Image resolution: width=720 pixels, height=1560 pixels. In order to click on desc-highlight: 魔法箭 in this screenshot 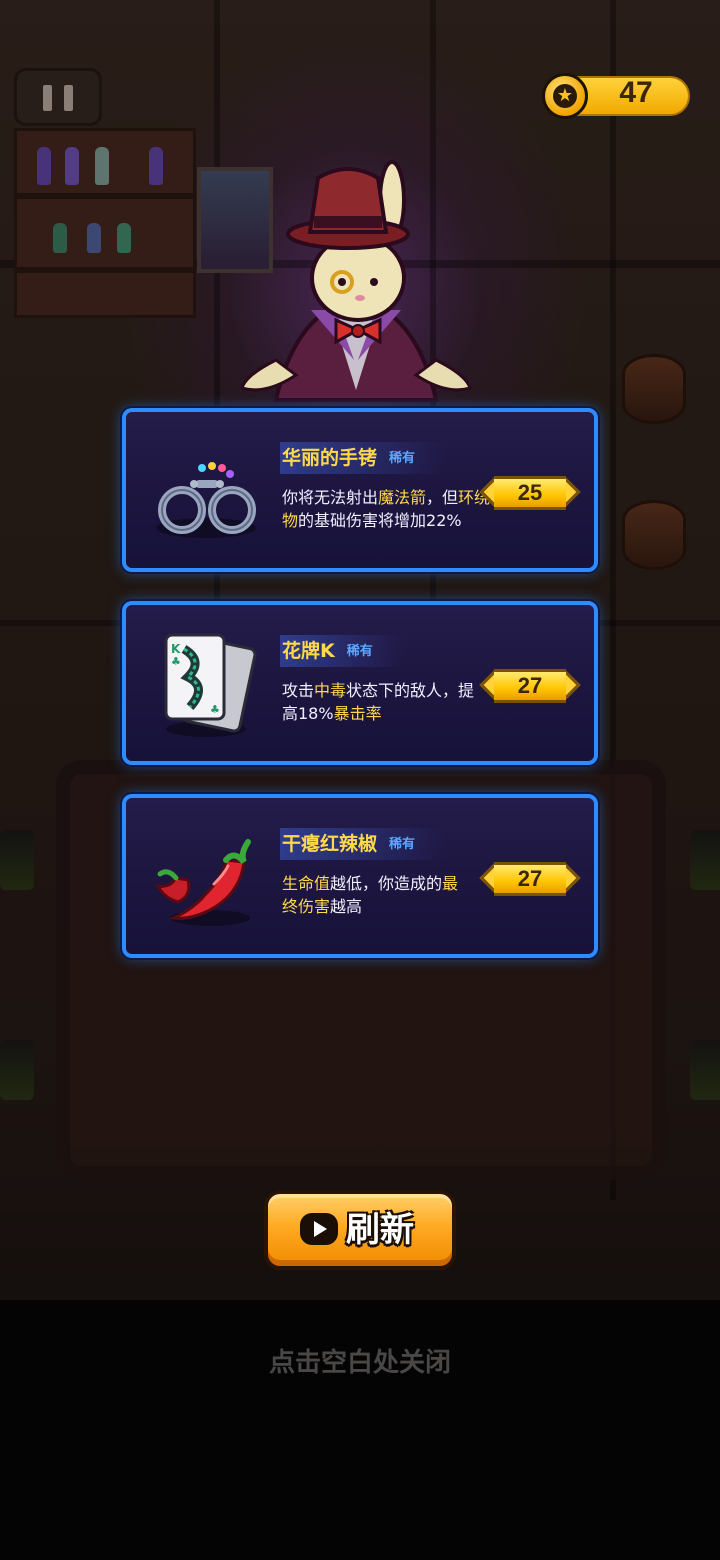, I will do `click(402, 497)`.